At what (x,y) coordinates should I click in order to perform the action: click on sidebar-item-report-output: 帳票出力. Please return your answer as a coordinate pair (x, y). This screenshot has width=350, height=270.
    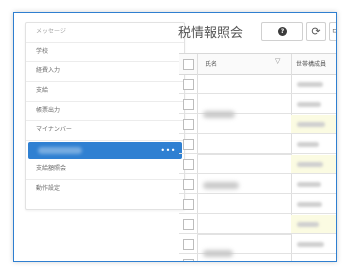
    Looking at the image, I should click on (105, 112).